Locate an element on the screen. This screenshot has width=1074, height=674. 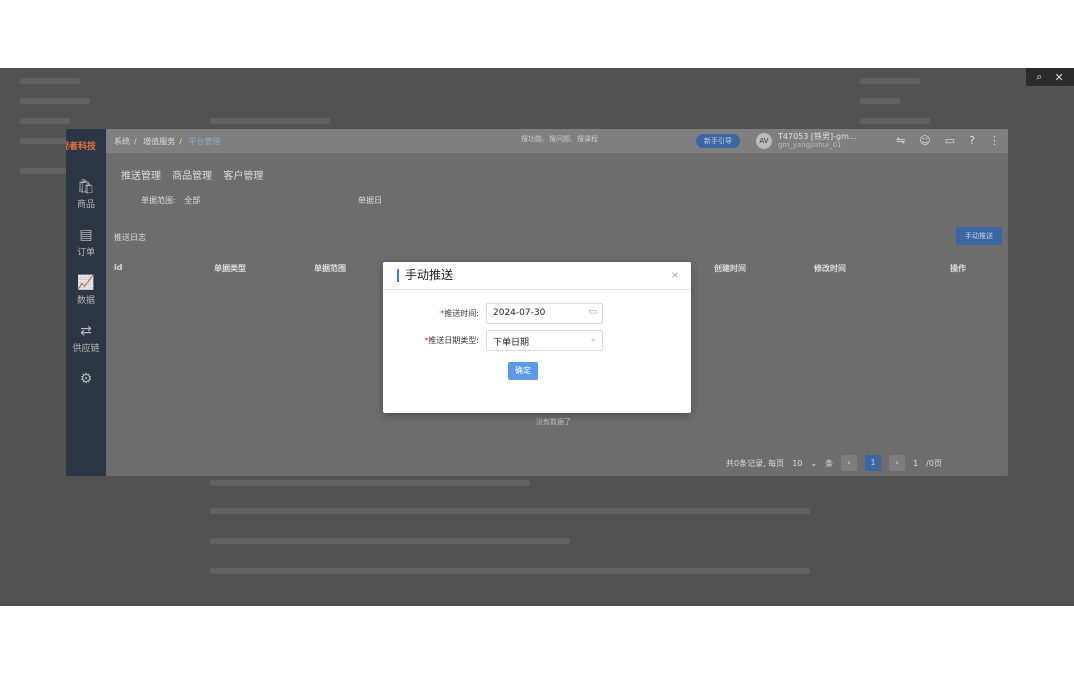
push-date-type-row: *推送日期类型: 下单日期 ⌄ is located at coordinates (537, 340).